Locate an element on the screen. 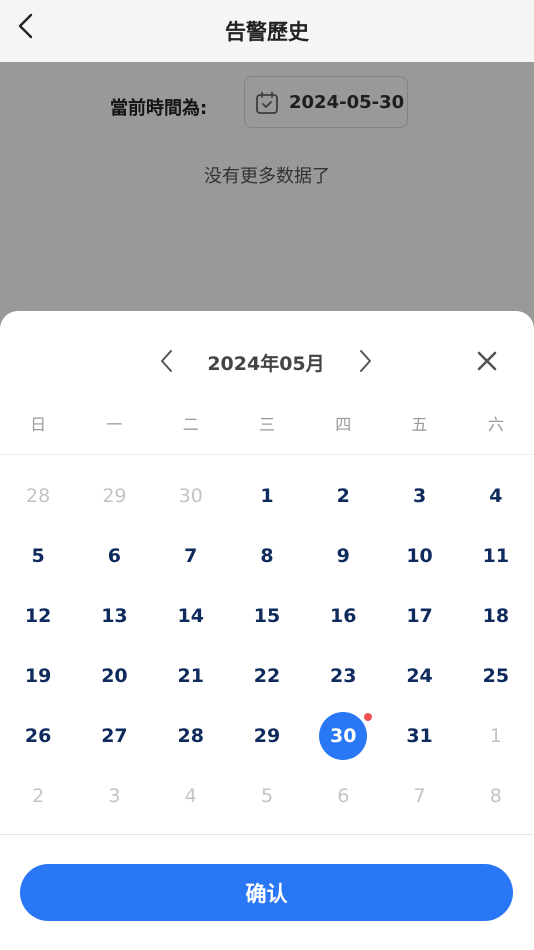 Image resolution: width=534 pixels, height=950 pixels. calendar-day: 23 is located at coordinates (343, 676).